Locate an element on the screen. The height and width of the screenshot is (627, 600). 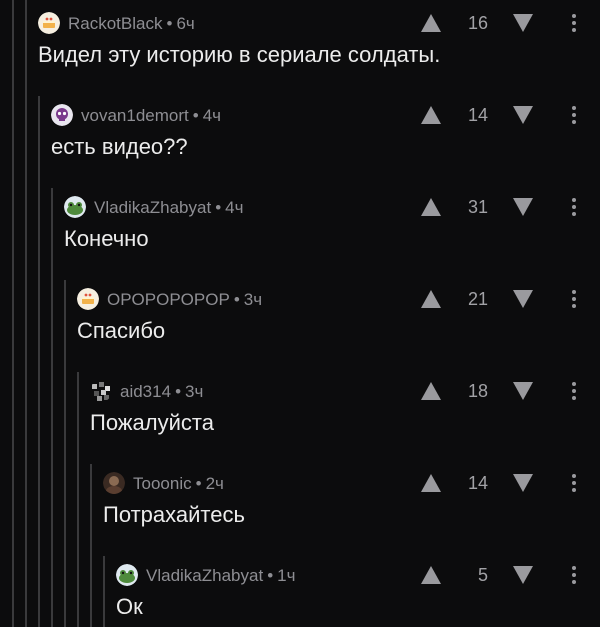
comment-text: есть видео?? is located at coordinates (119, 146).